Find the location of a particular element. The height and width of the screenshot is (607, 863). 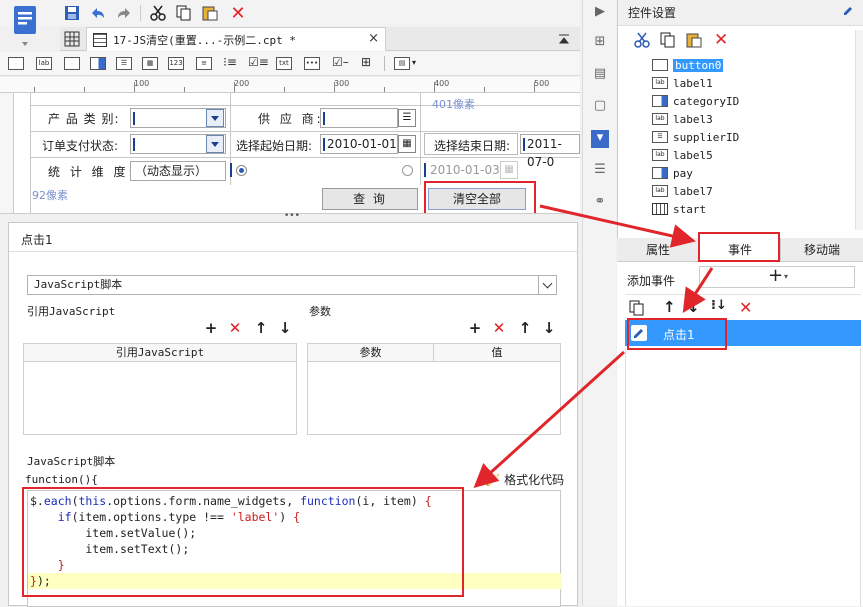

hyperlink-icon: ⚭ is located at coordinates (600, 203).